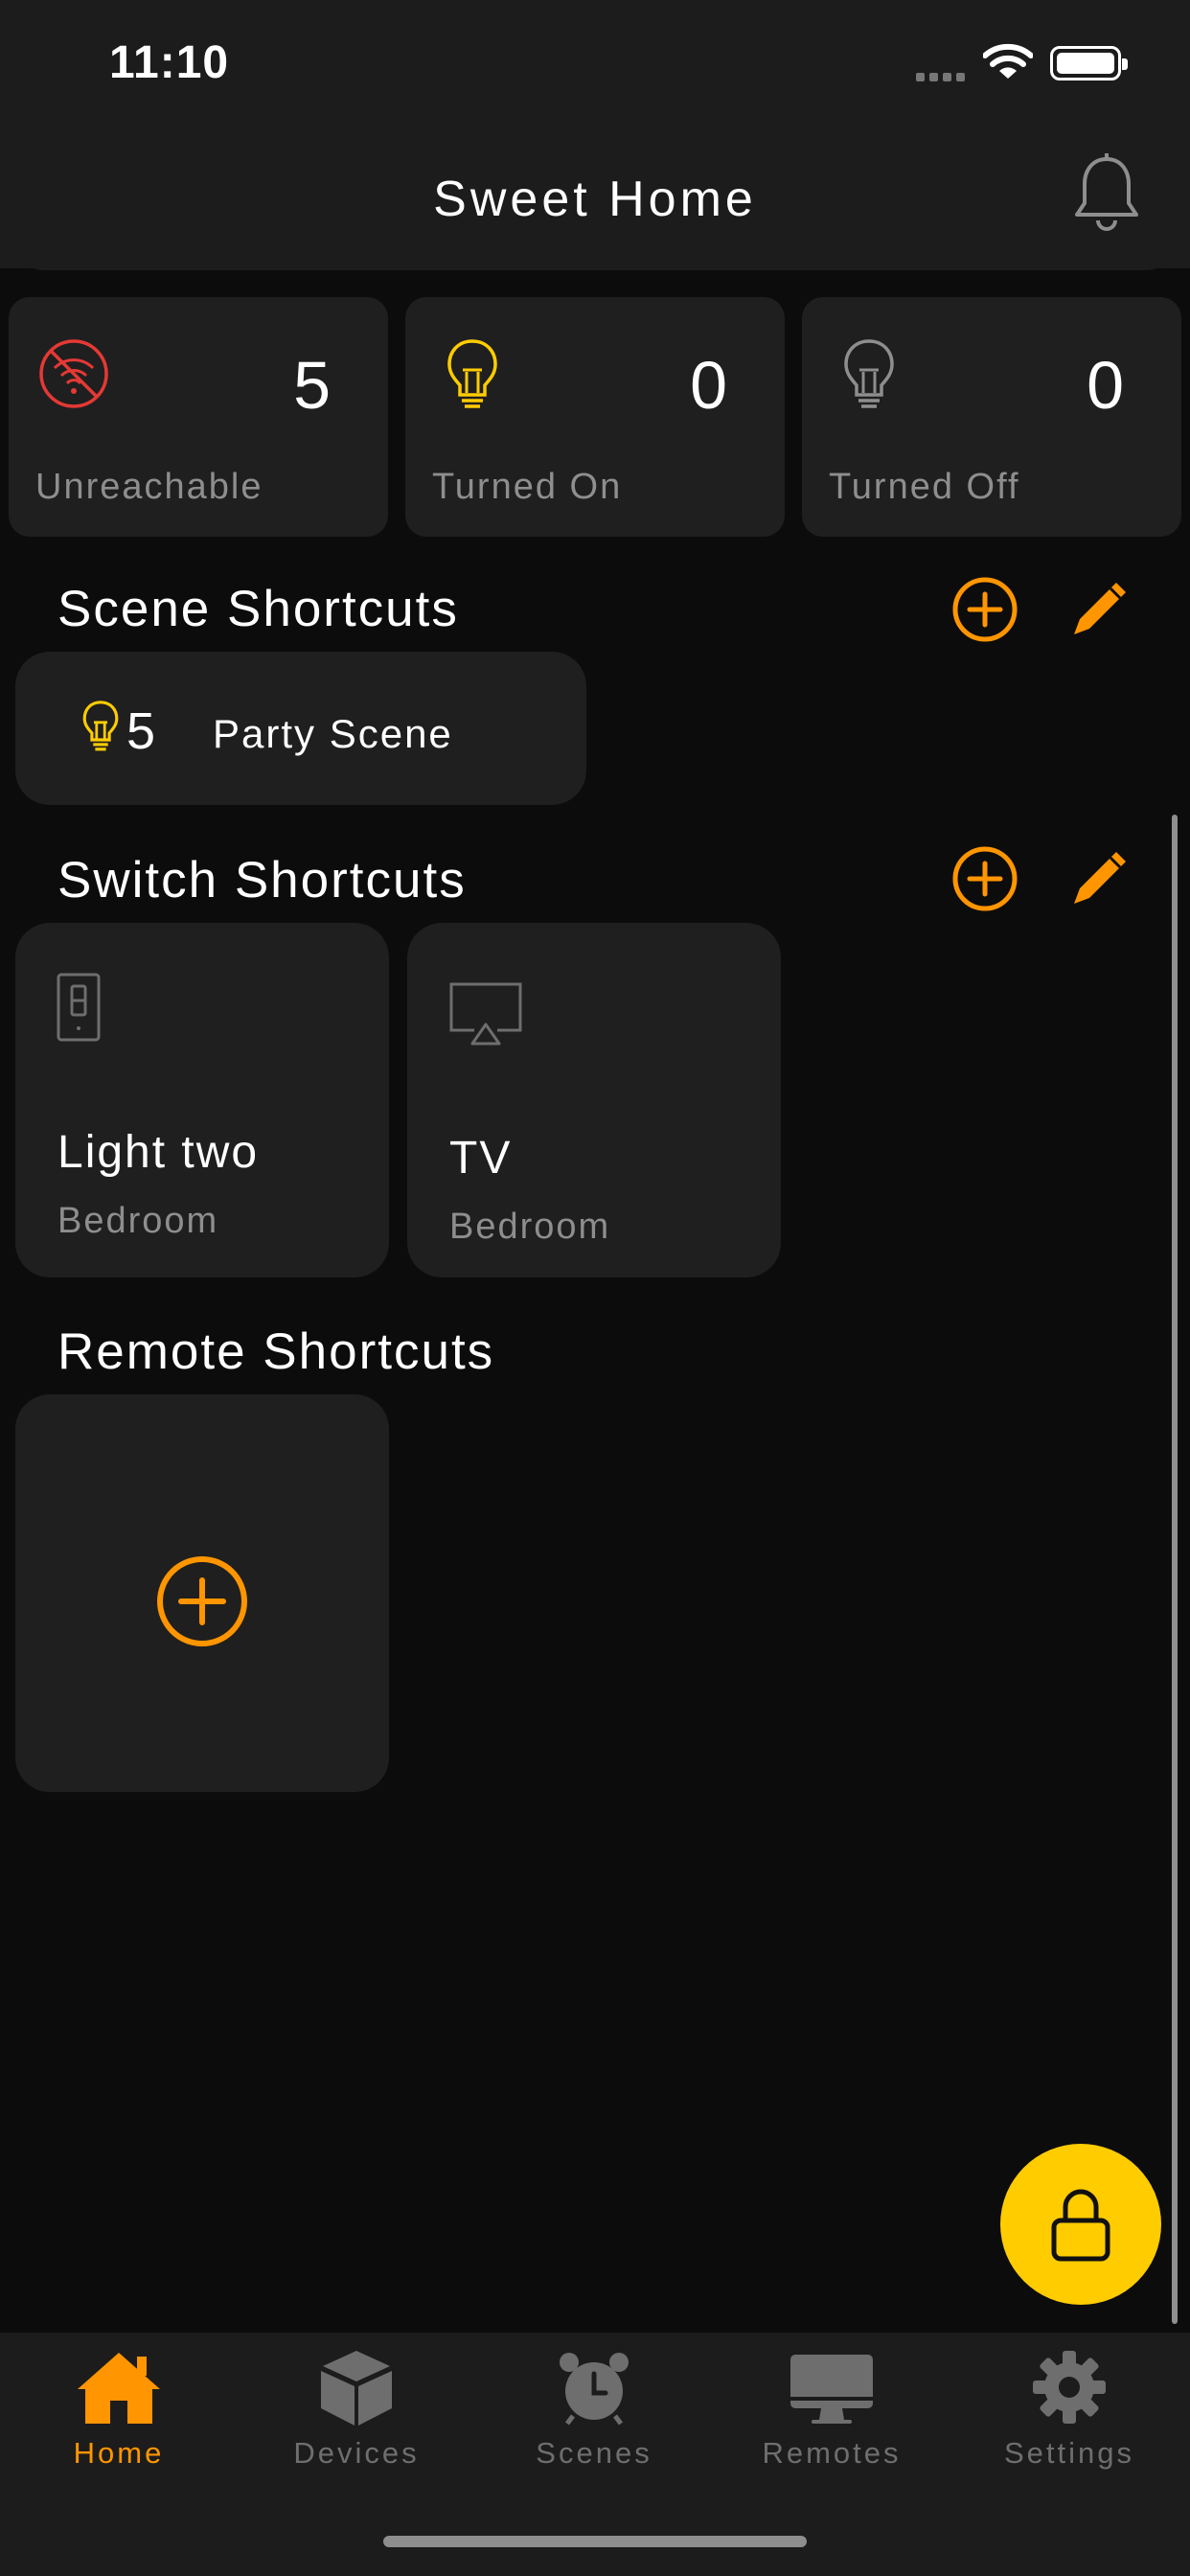 Image resolution: width=1190 pixels, height=2576 pixels. I want to click on stat-card-turned-off: 0 Turned Off, so click(991, 417).